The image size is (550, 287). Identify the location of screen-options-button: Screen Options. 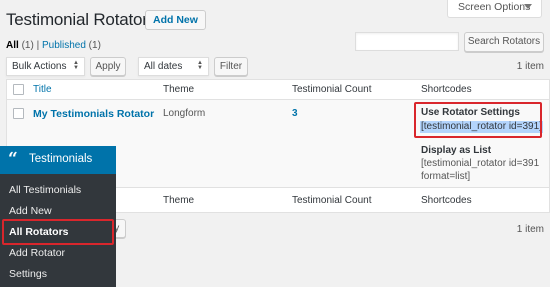
(494, 9).